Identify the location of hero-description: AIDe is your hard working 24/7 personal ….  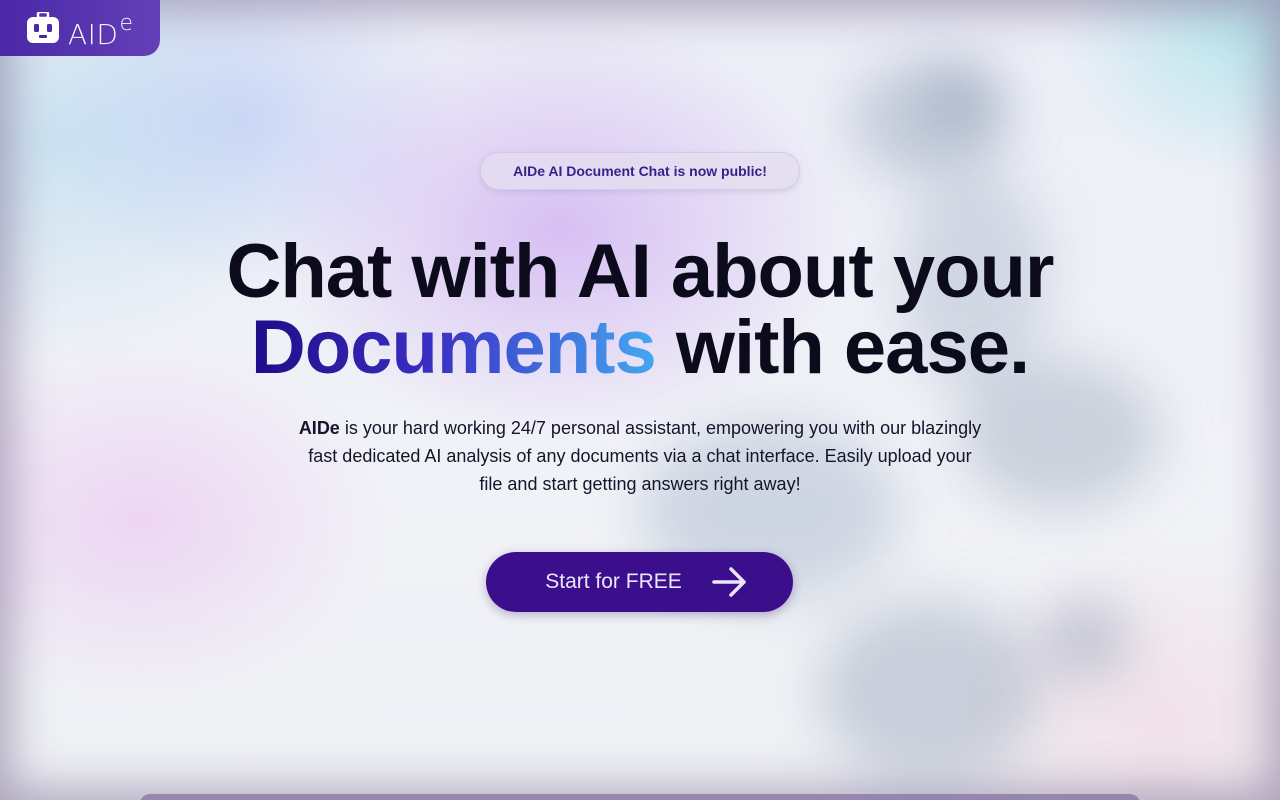
(640, 456).